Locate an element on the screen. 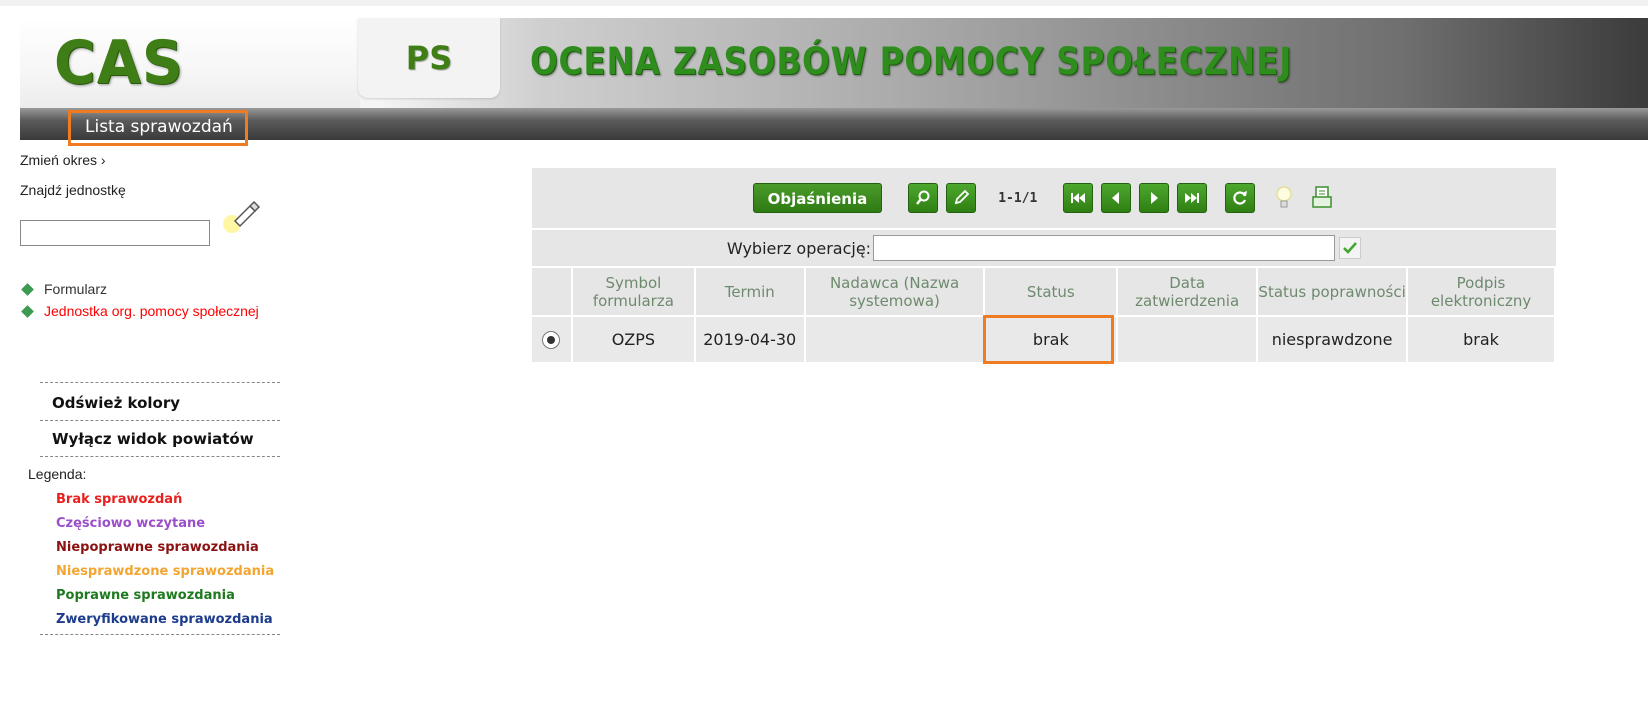 This screenshot has width=1648, height=716. grid-toolbar: Objaśnienia 1-1/1 is located at coordinates (1044, 199).